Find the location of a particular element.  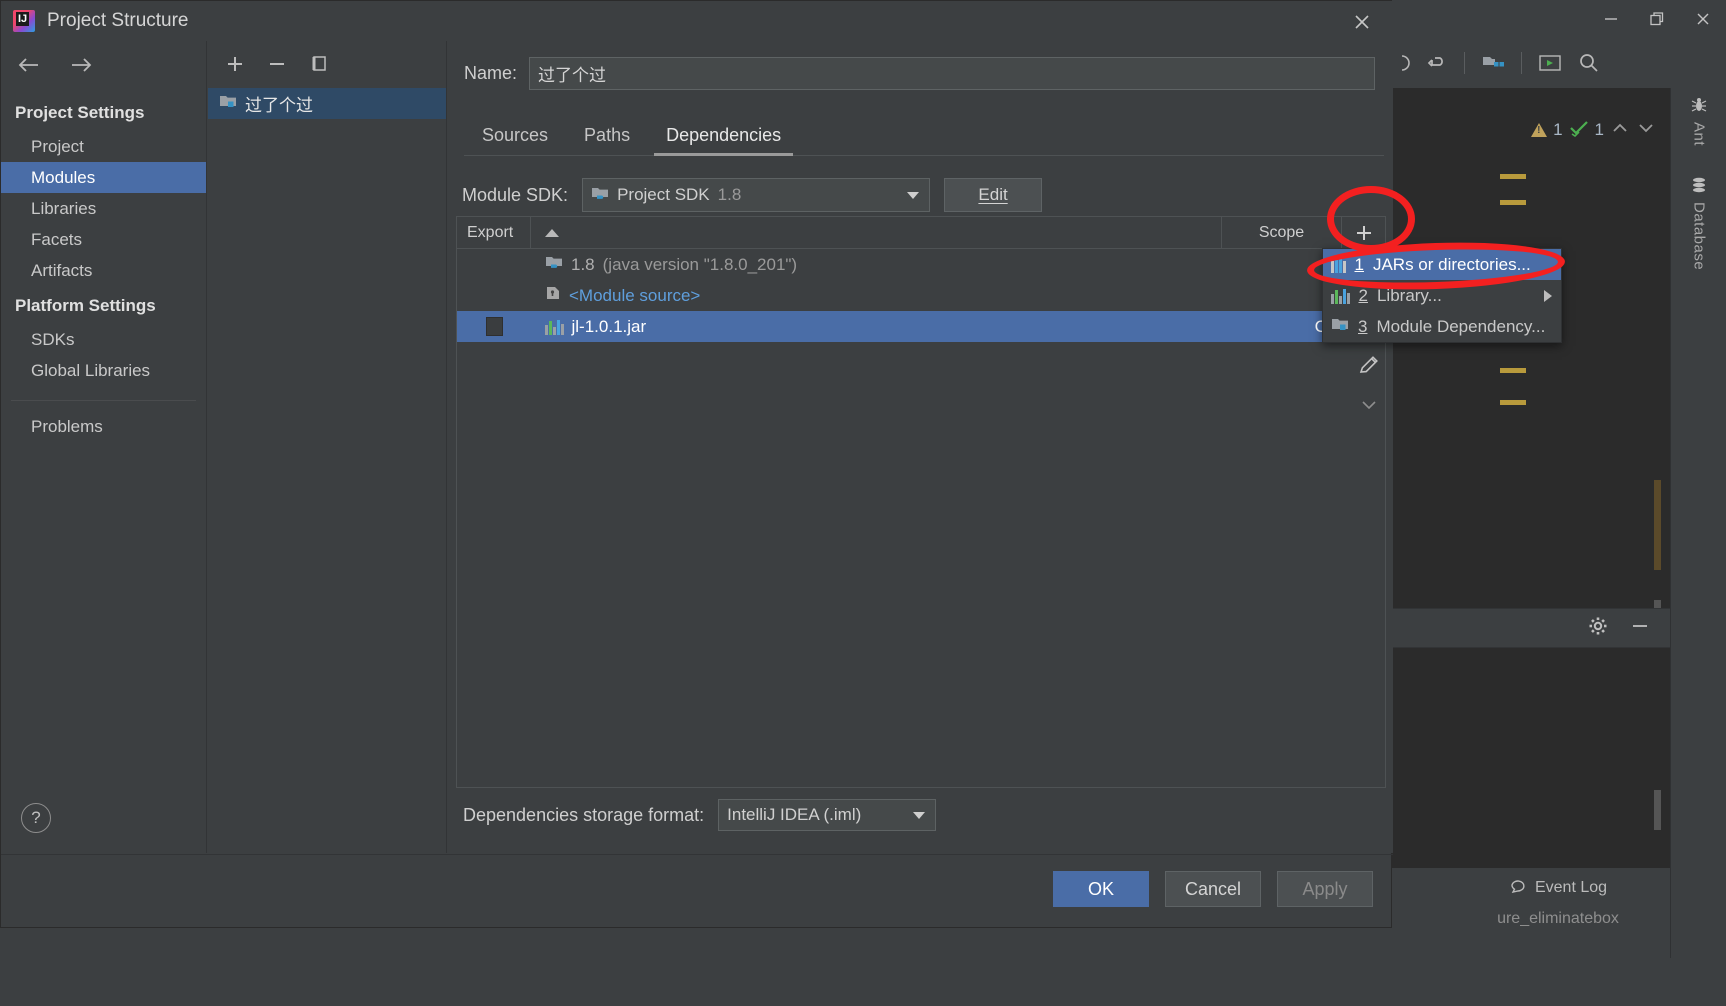

module-sdk-version: 1.8 is located at coordinates (729, 194).